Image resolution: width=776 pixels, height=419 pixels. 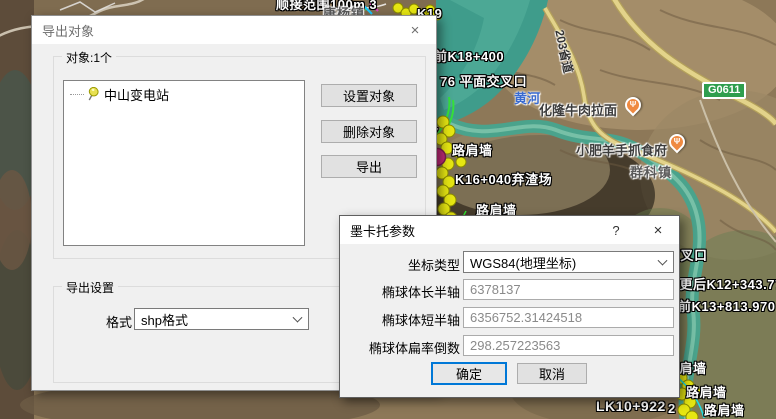 I want to click on export-button: 导出, so click(x=369, y=166).